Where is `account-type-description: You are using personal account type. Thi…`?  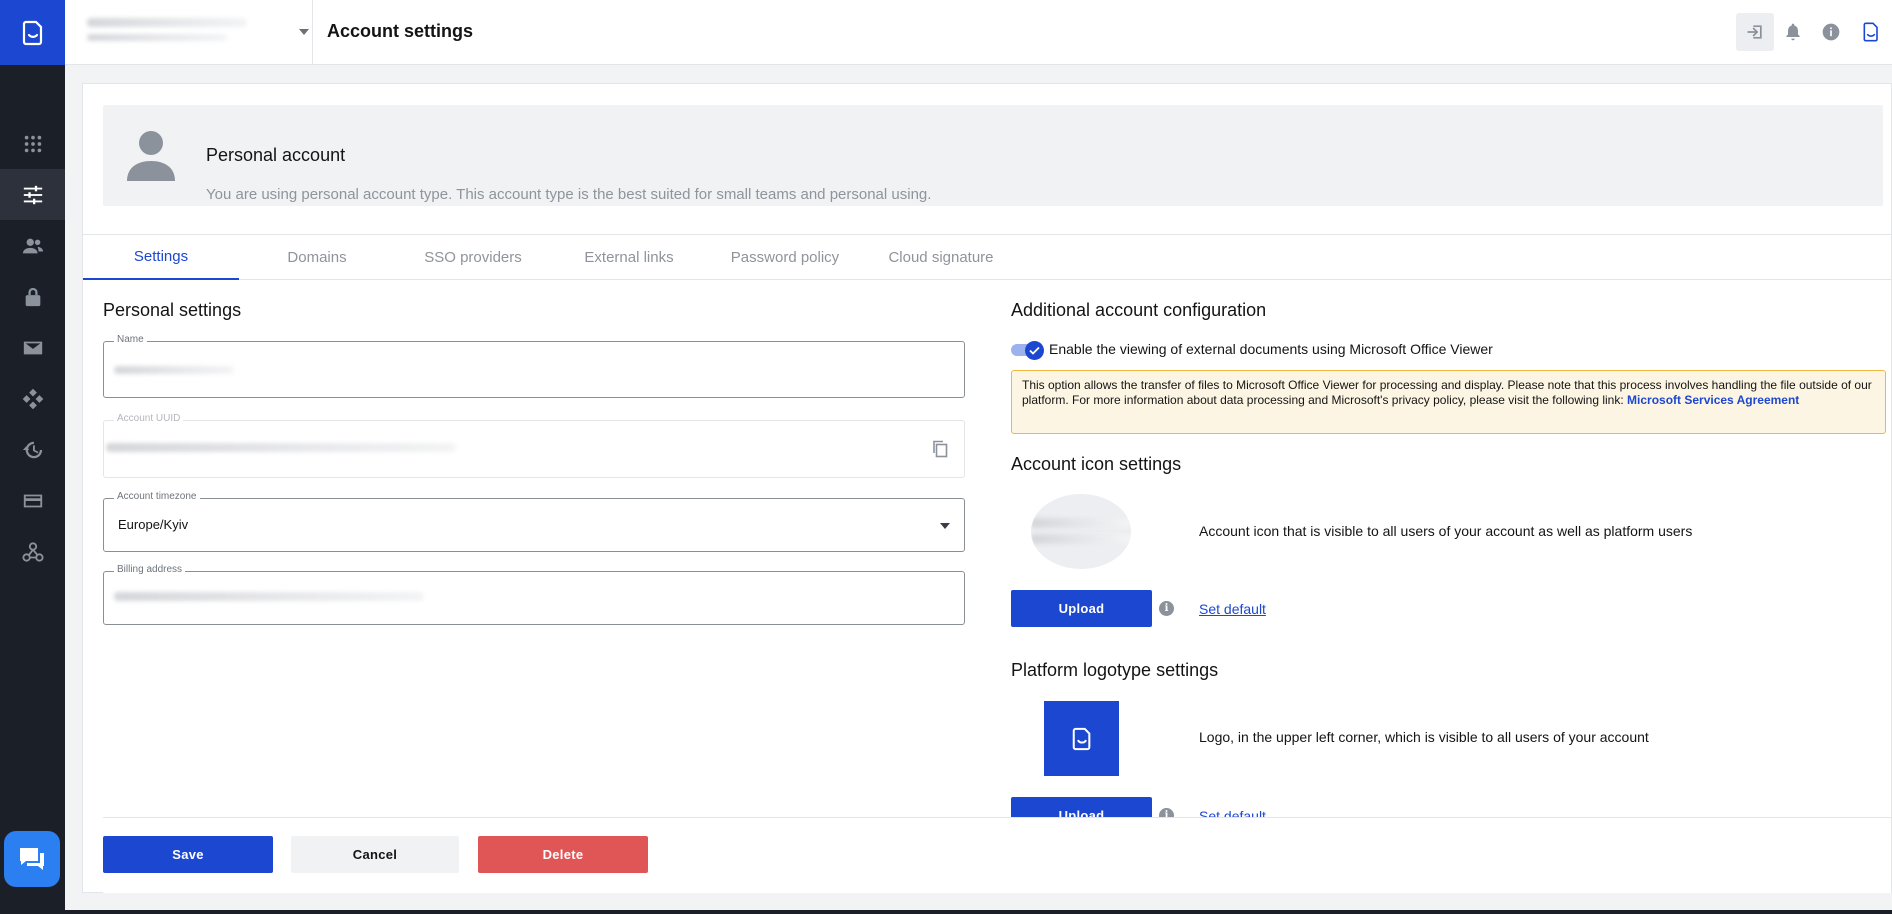
account-type-description: You are using personal account type. Thi… is located at coordinates (569, 194).